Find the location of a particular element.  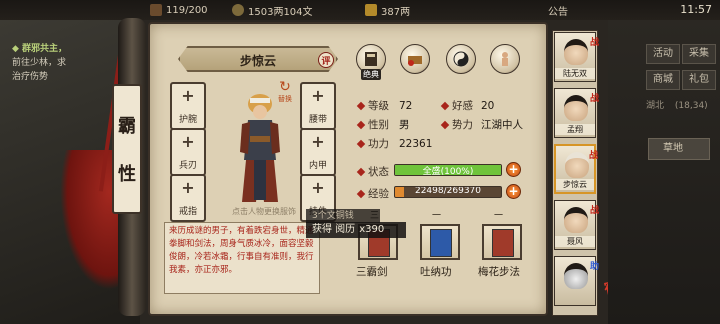

book-badge: 绝典 is located at coordinates (371, 74).